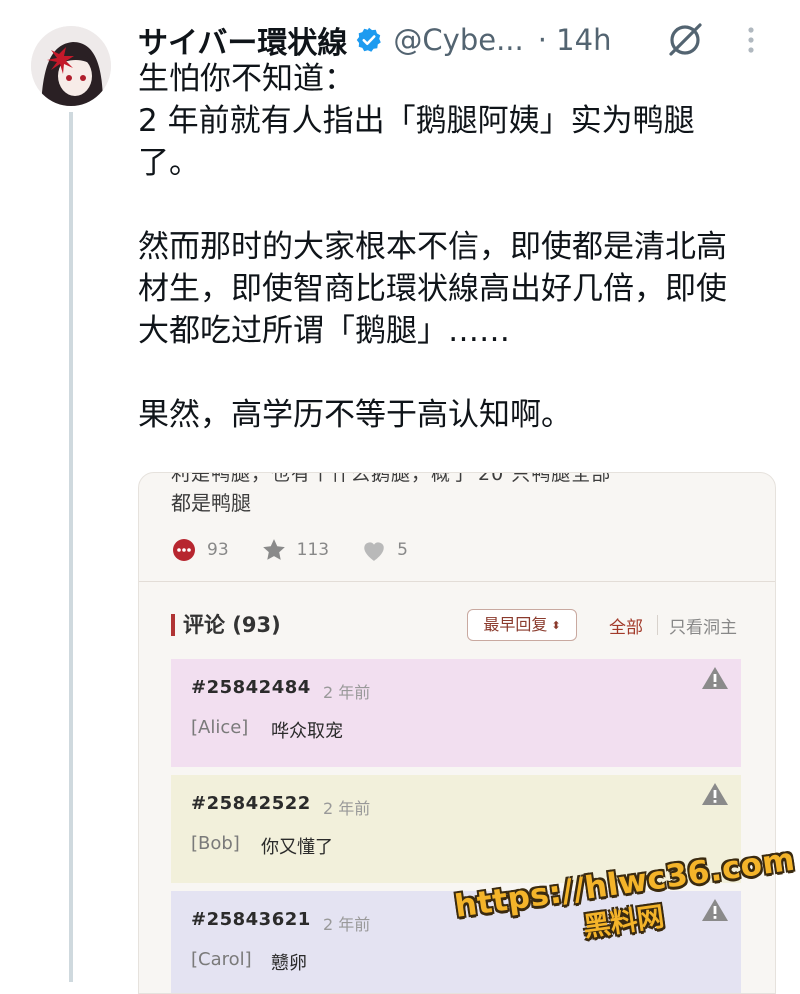  I want to click on verified-badge-icon, so click(369, 39).